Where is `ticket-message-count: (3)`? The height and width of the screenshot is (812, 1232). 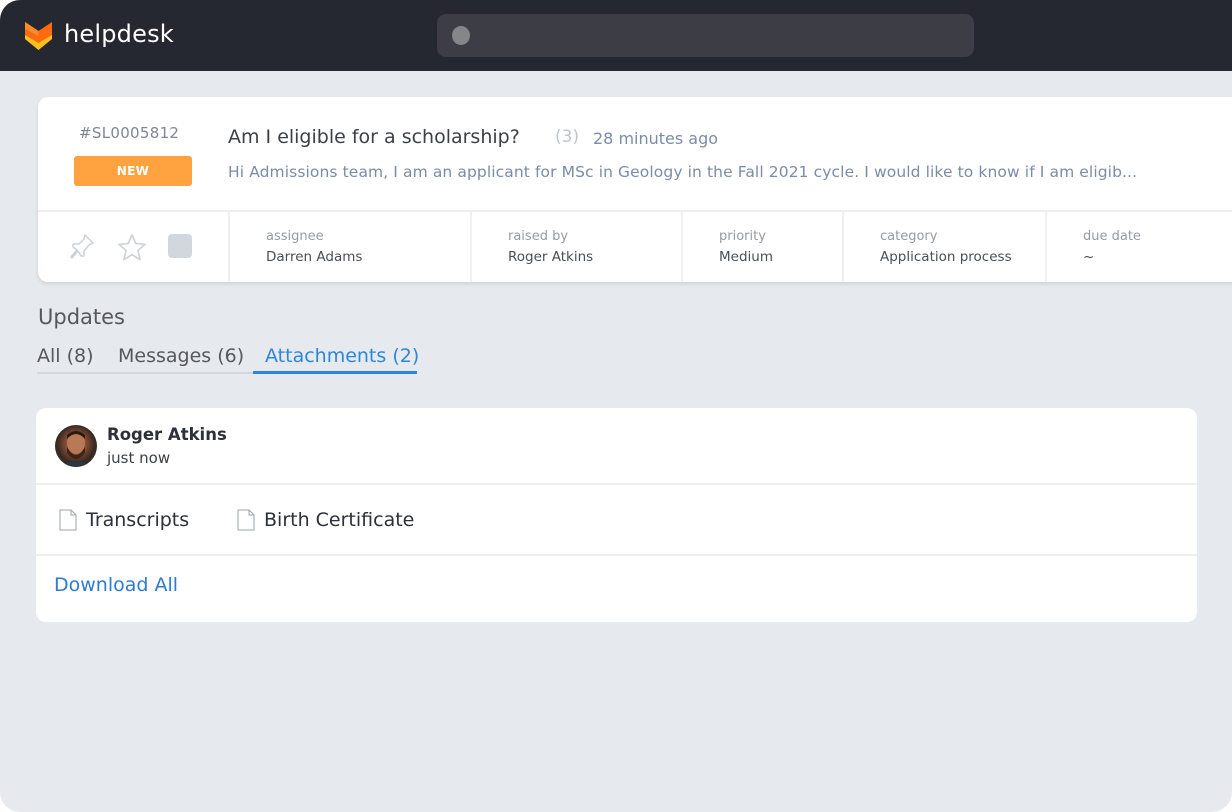
ticket-message-count: (3) is located at coordinates (567, 137).